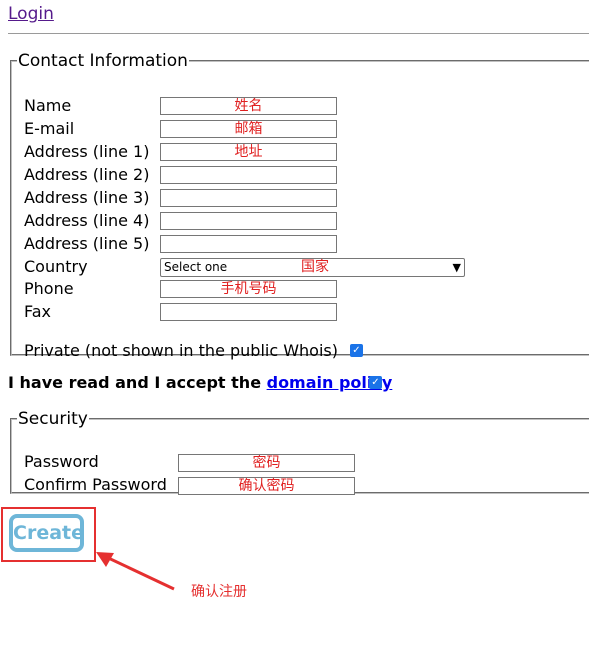  What do you see at coordinates (103, 61) in the screenshot?
I see `contact-legend: Contact Information` at bounding box center [103, 61].